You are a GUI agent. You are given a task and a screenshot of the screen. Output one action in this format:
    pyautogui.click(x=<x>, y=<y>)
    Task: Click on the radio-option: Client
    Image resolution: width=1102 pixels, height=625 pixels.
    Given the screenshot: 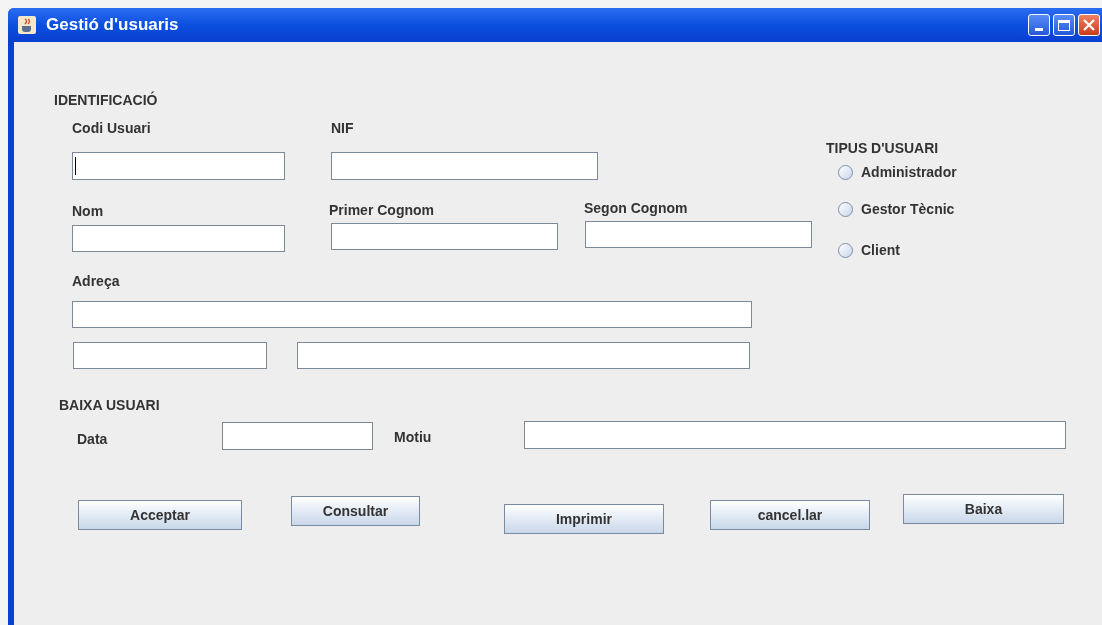 What is the action you would take?
    pyautogui.click(x=897, y=250)
    